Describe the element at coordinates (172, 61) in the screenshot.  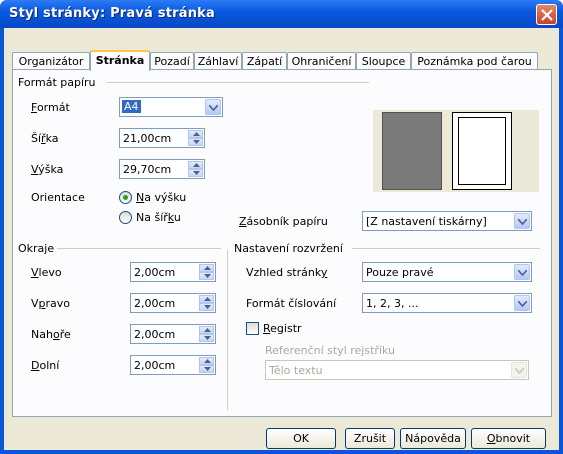
I see `tab-pozadi: Pozadí` at that location.